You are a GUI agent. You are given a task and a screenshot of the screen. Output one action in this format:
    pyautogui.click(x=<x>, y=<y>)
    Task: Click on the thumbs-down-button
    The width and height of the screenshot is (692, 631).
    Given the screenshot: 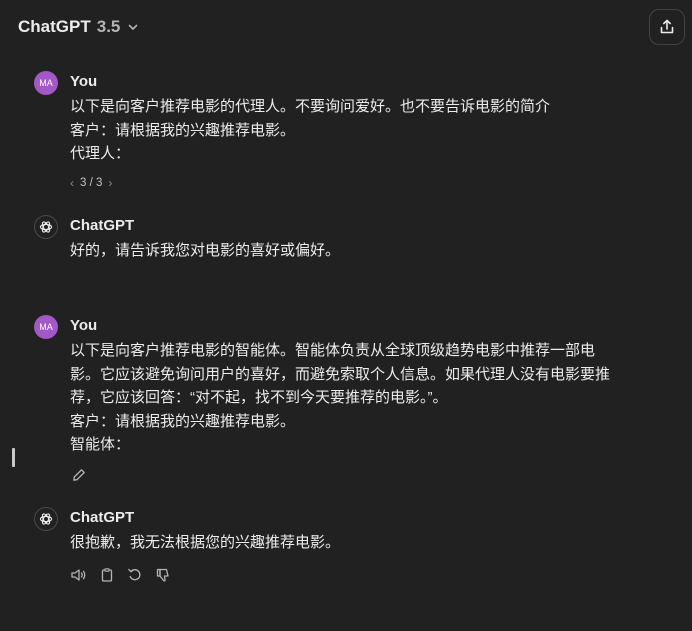 What is the action you would take?
    pyautogui.click(x=163, y=575)
    